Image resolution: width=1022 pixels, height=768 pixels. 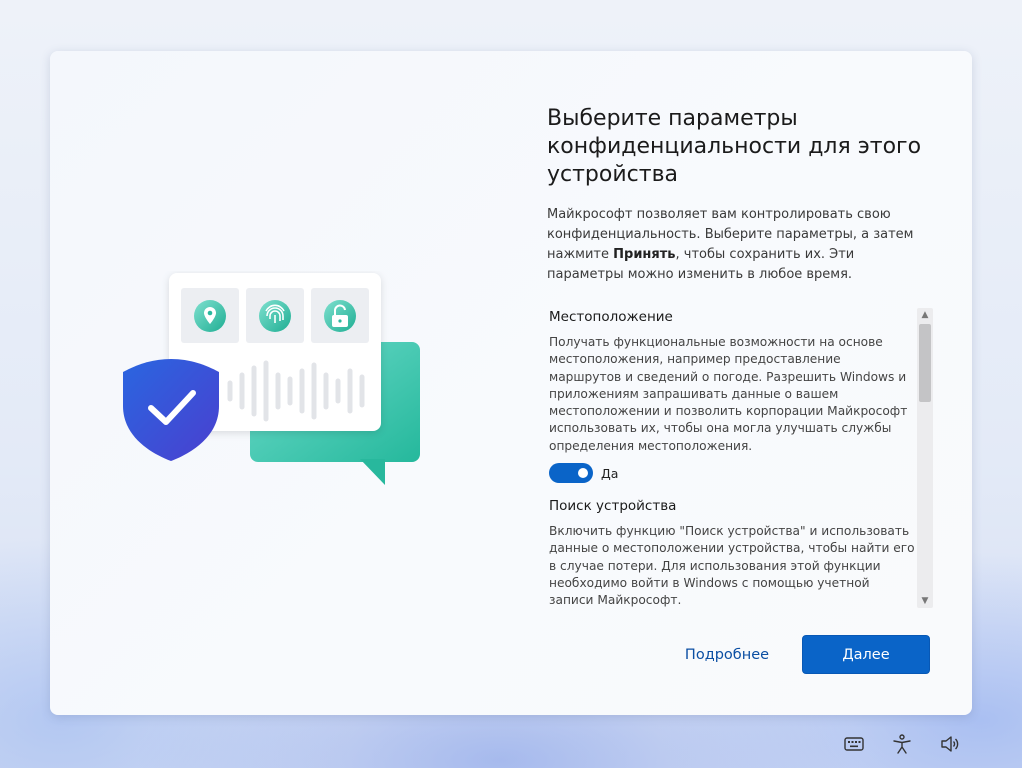 What do you see at coordinates (275, 316) in the screenshot?
I see `fingerprint-icon` at bounding box center [275, 316].